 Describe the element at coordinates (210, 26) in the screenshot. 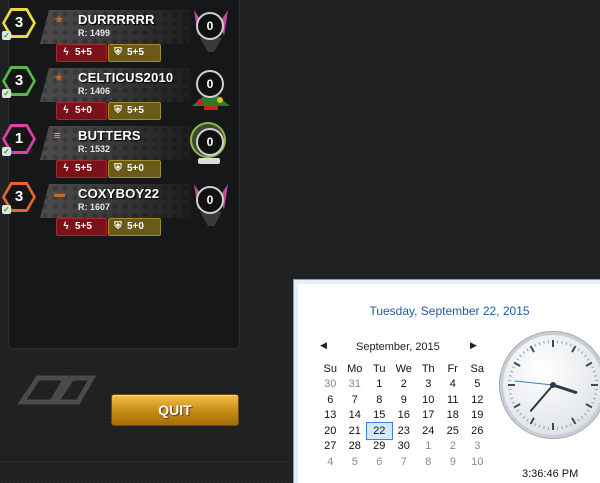

I see `score-value: 0` at that location.